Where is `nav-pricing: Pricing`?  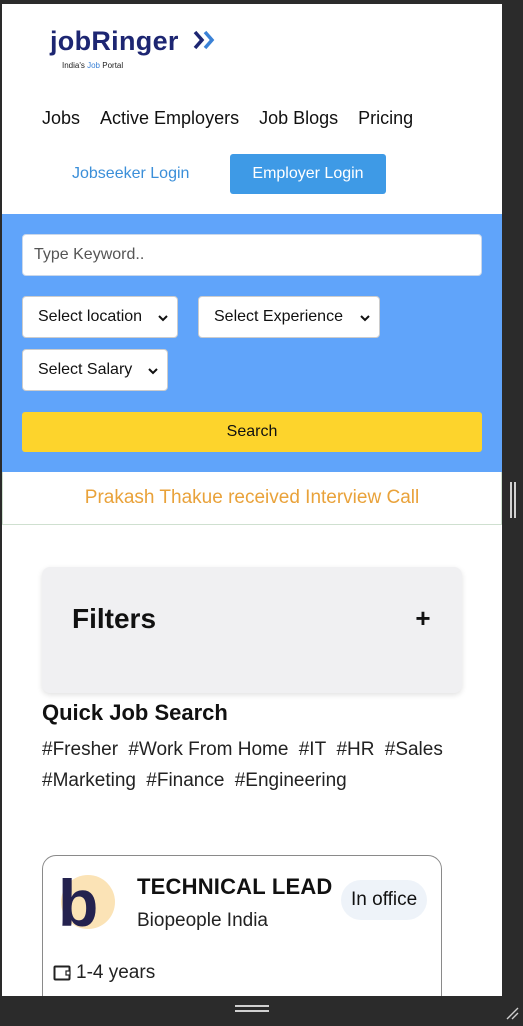
nav-pricing: Pricing is located at coordinates (385, 118).